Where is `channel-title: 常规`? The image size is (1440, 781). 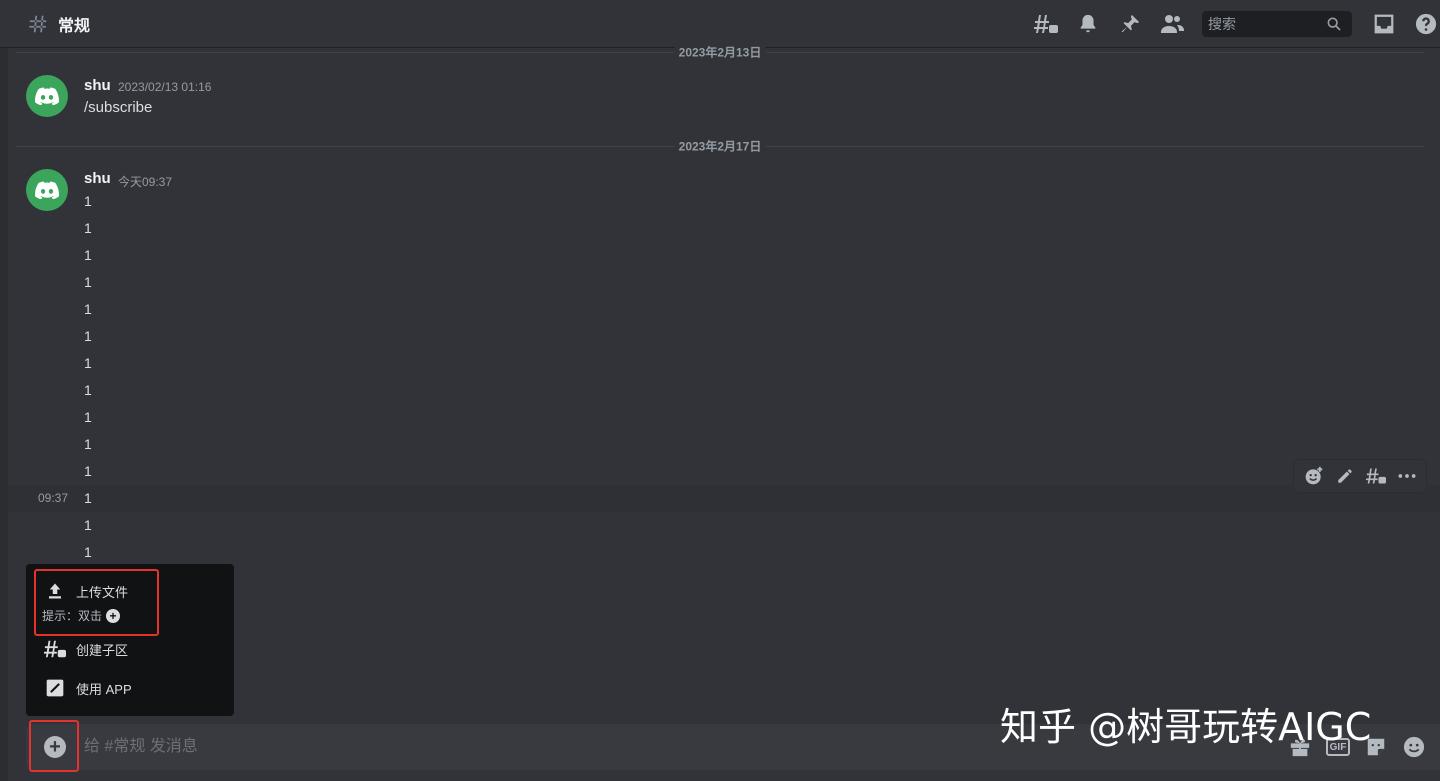
channel-title: 常规 is located at coordinates (74, 26).